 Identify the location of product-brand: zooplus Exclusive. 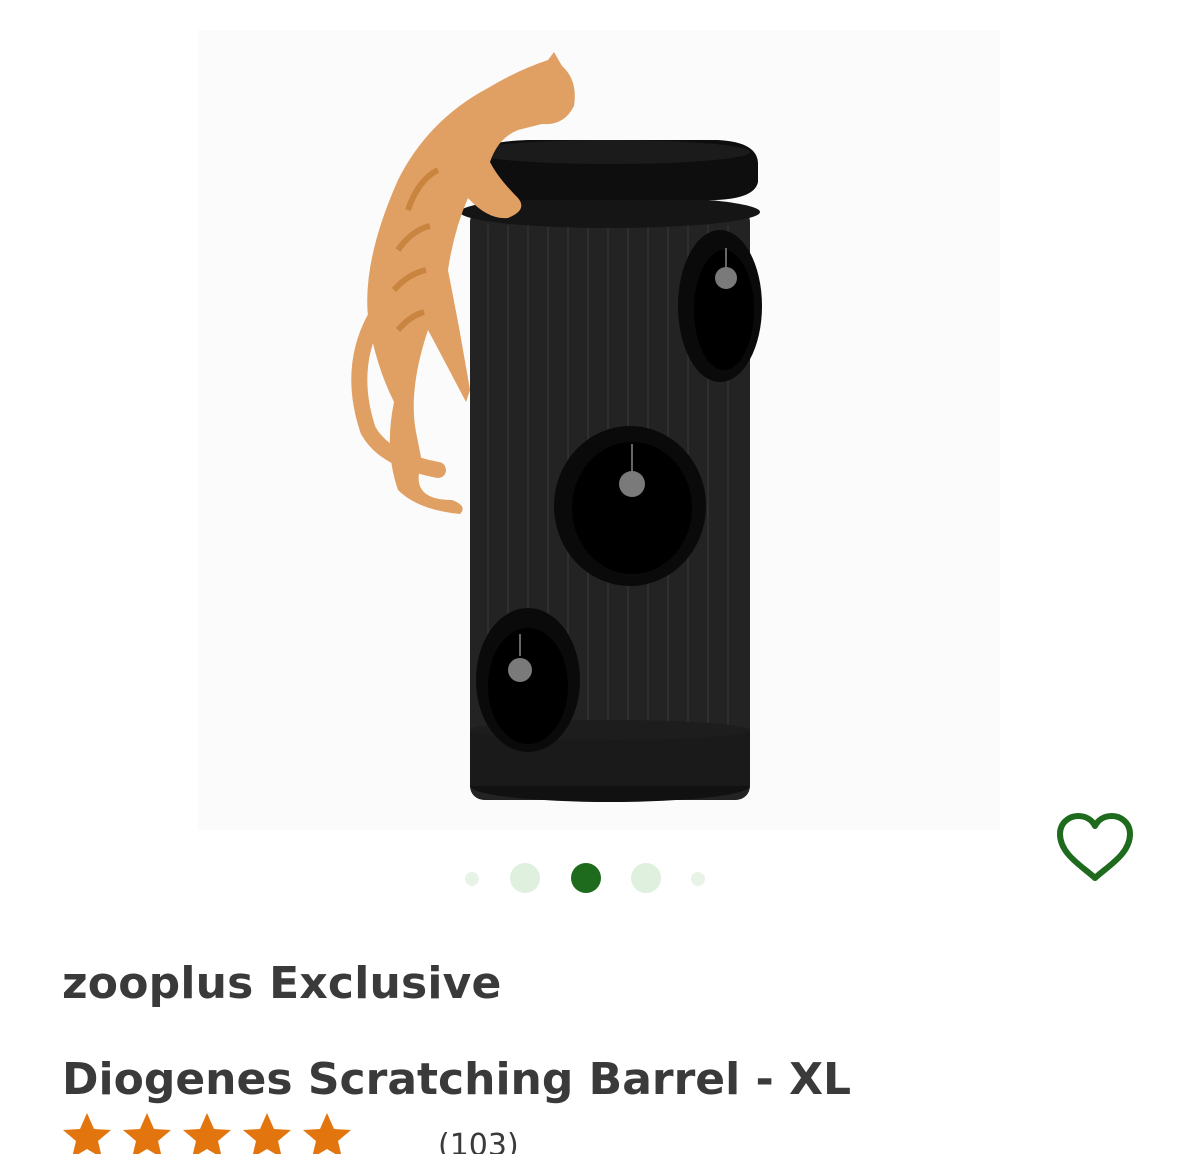
(282, 983).